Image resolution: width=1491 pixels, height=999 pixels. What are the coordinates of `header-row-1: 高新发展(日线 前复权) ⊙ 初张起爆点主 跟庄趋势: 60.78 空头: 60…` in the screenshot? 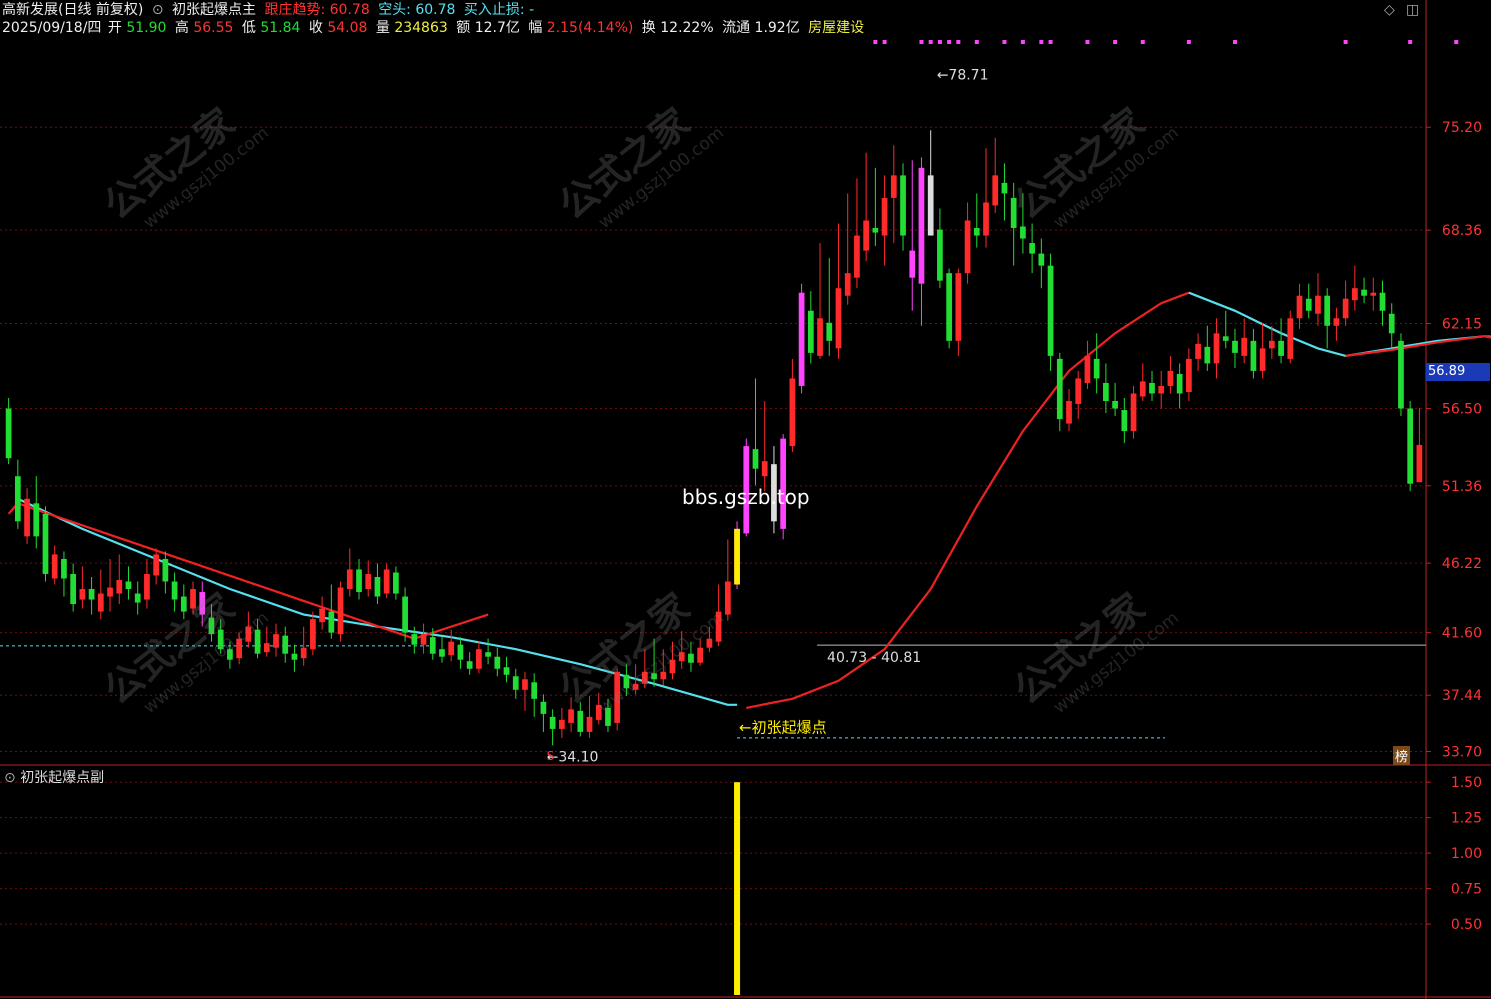 It's located at (270, 10).